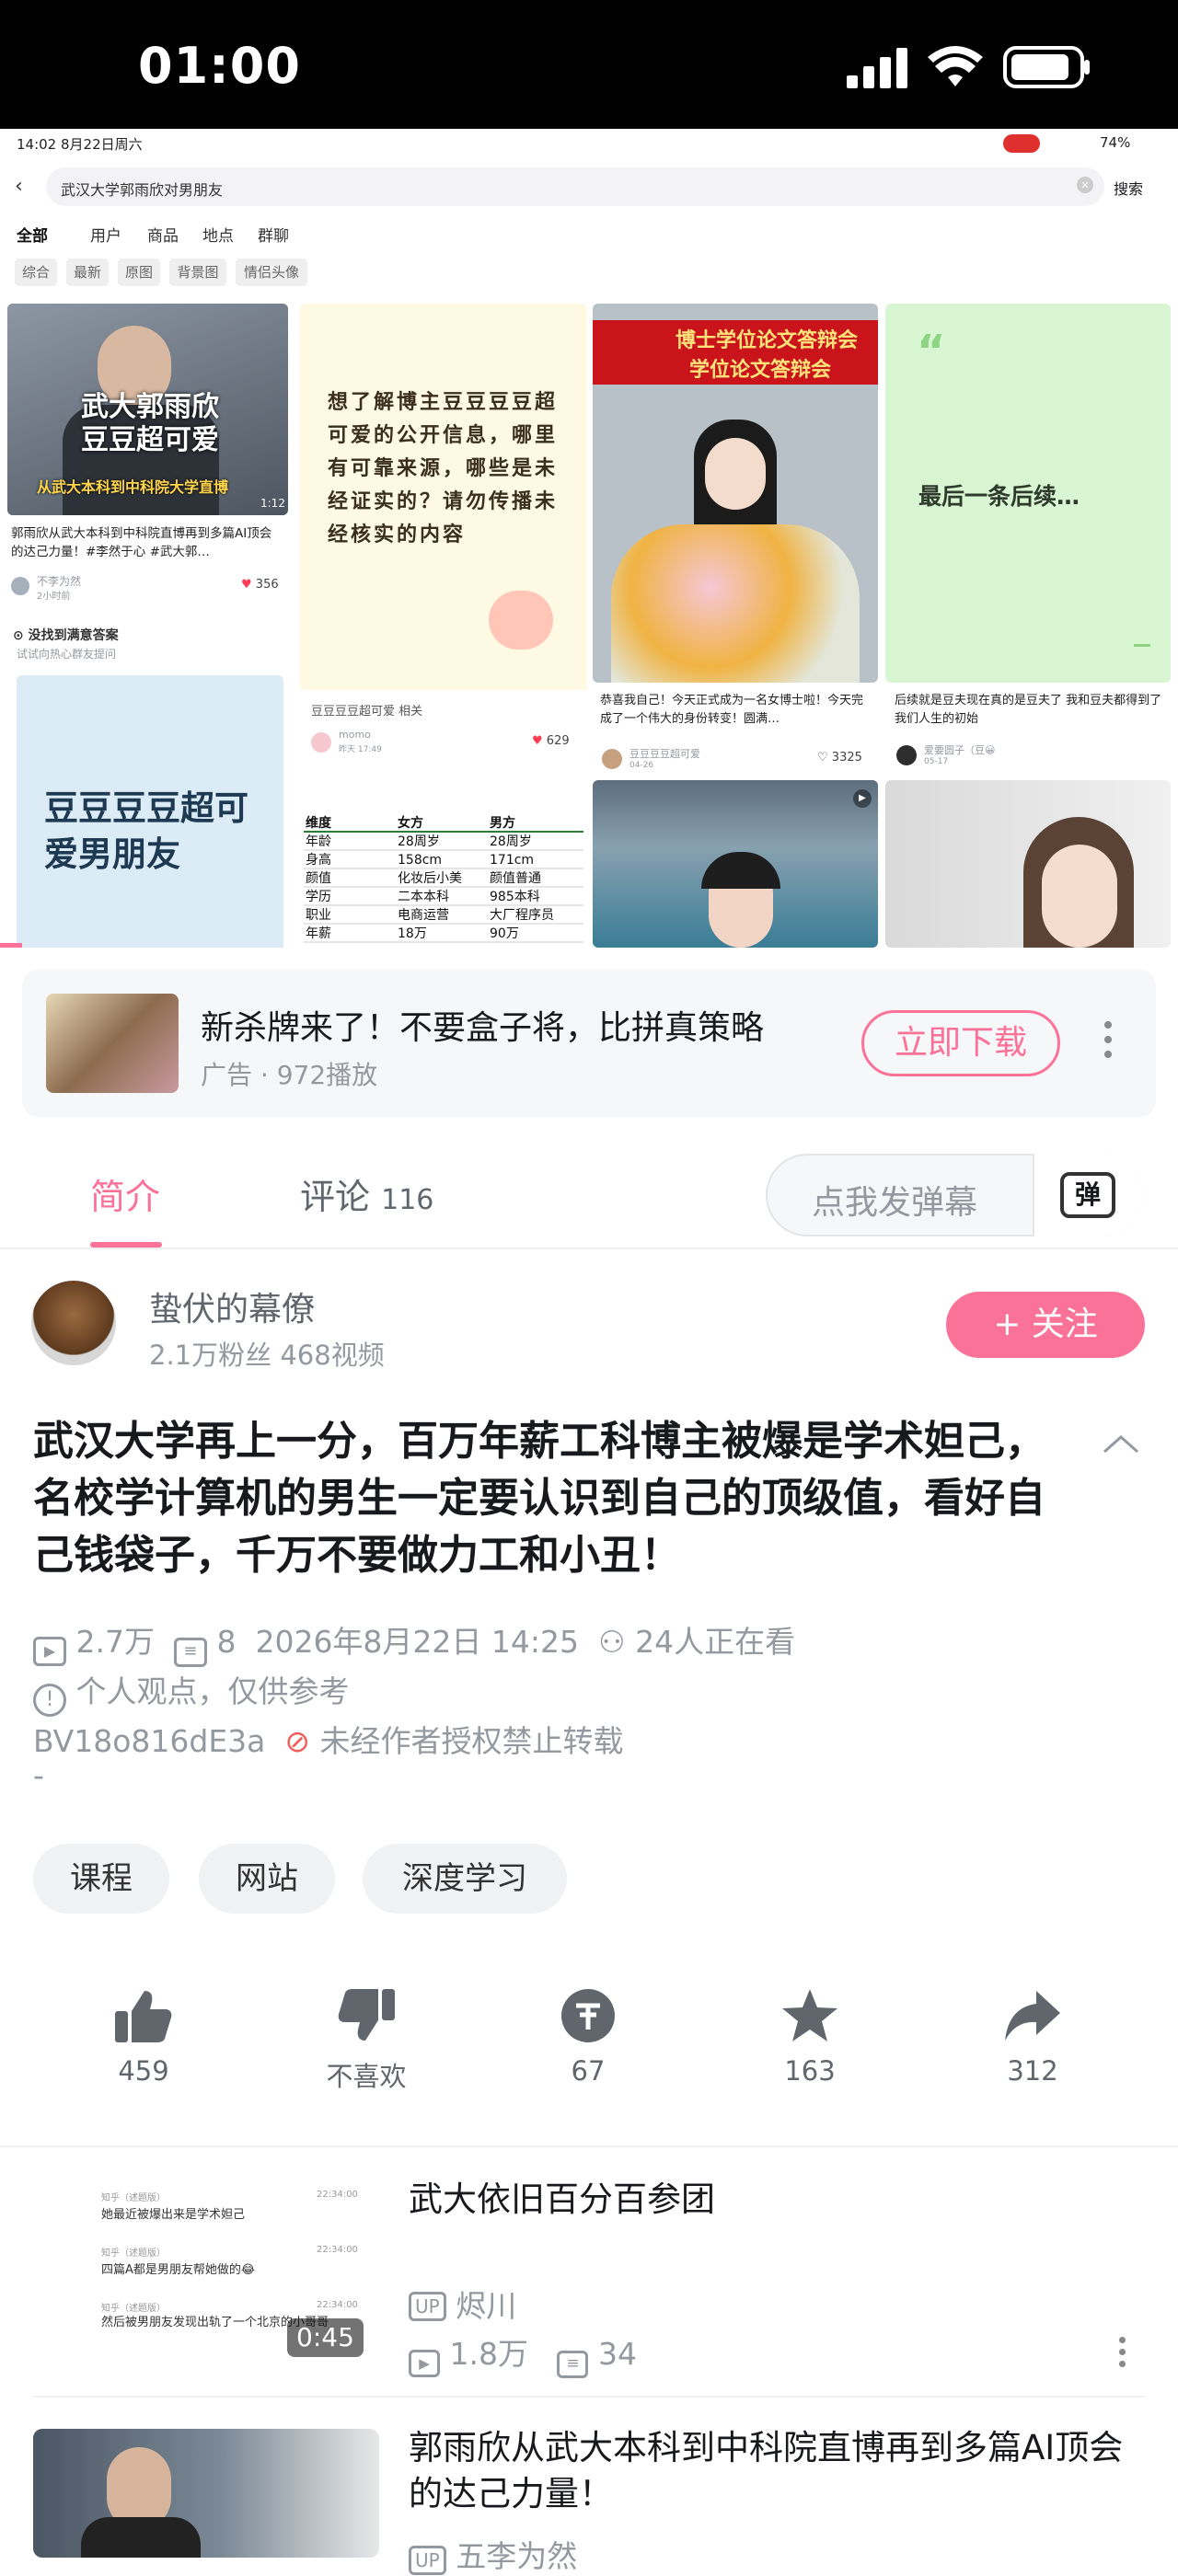 Image resolution: width=1178 pixels, height=2576 pixels. I want to click on table-cell: 90万, so click(504, 933).